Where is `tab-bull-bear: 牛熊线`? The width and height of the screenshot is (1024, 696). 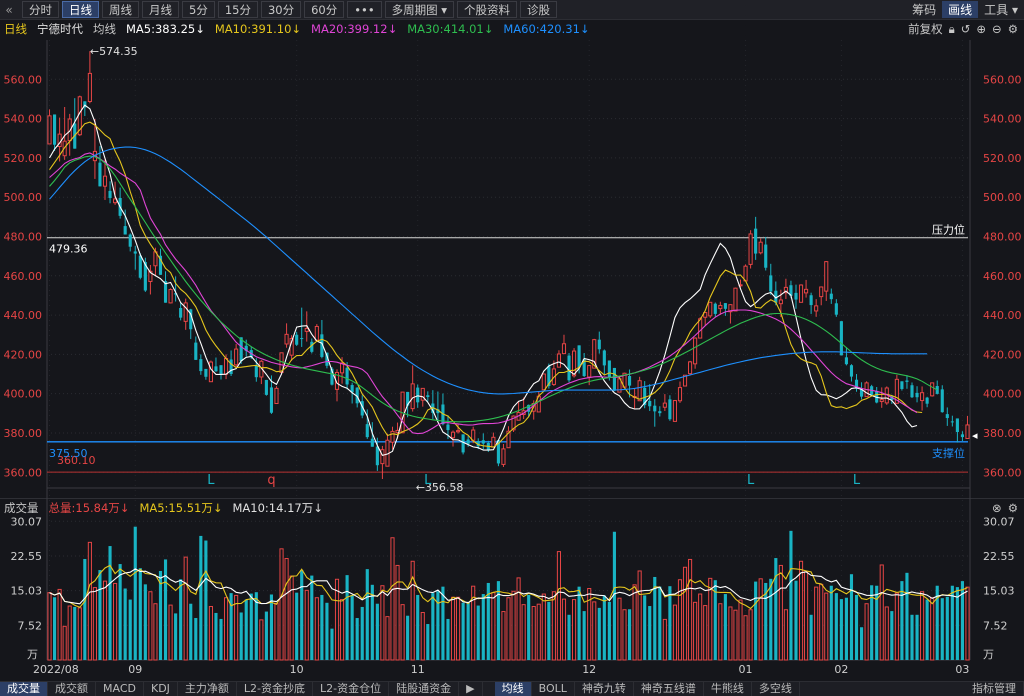
tab-bull-bear: 牛熊线 is located at coordinates (728, 689).